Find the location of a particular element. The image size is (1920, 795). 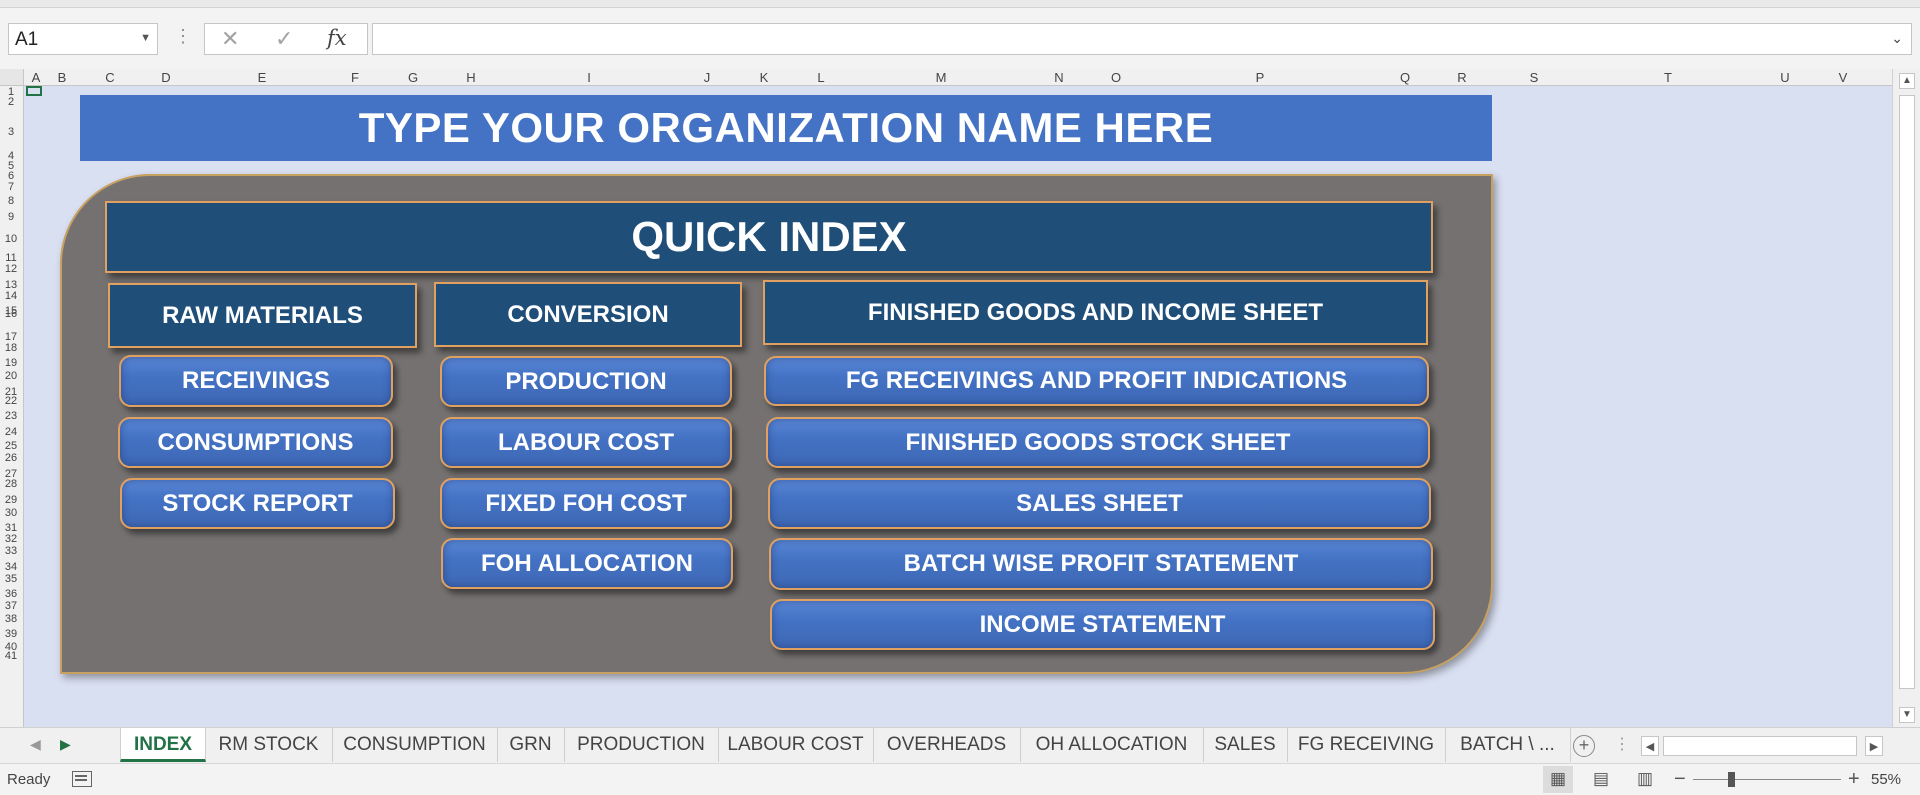

foh-allocation-button: FOH ALLOCATION is located at coordinates (587, 563).